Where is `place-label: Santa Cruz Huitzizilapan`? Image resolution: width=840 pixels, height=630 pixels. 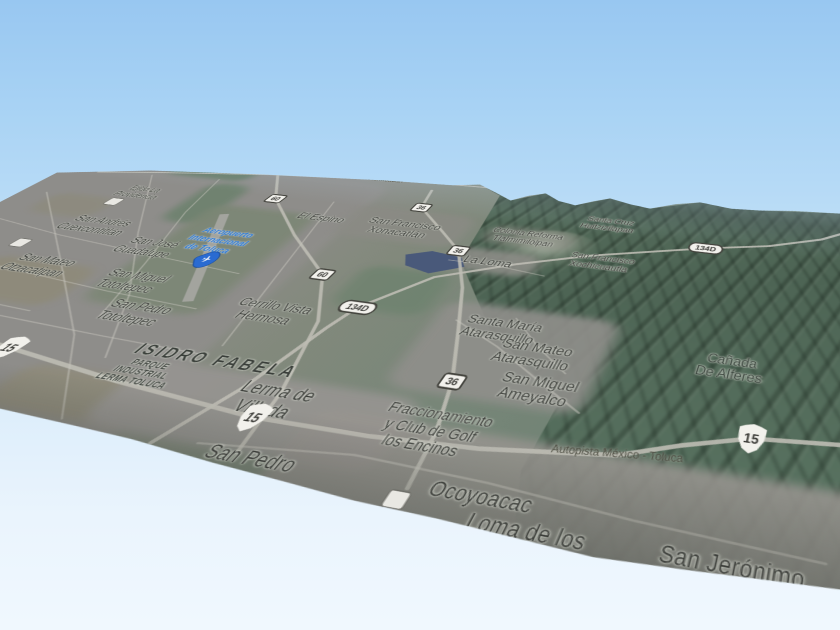 place-label: Santa Cruz Huitzizilapan is located at coordinates (607, 224).